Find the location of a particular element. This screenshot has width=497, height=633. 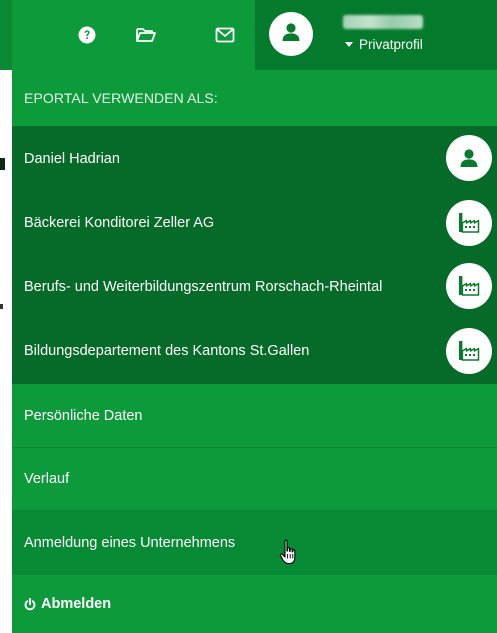

menu-item-register-company: Anmeldung eines Unternehmens is located at coordinates (254, 542).